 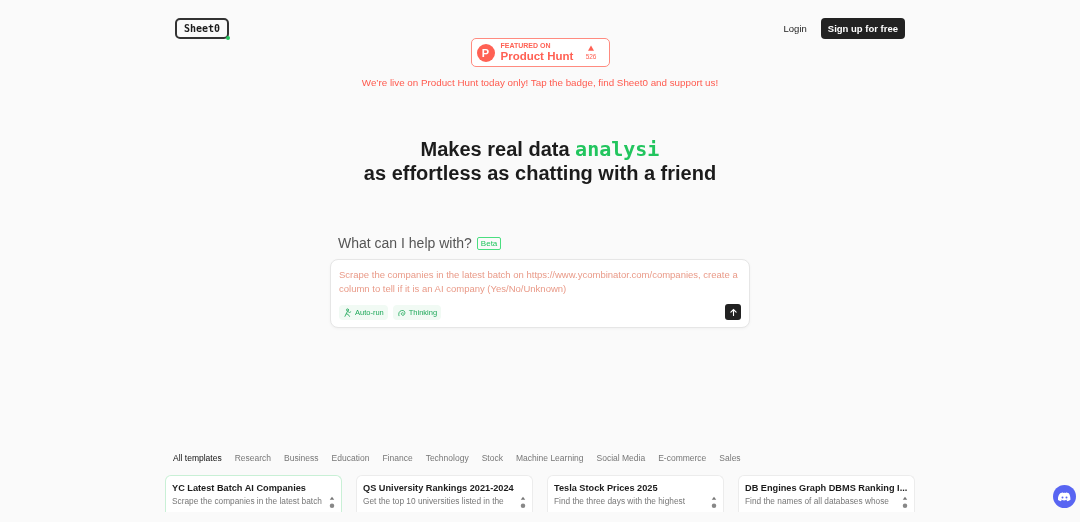 What do you see at coordinates (591, 48) in the screenshot?
I see `upvote-triangle-icon` at bounding box center [591, 48].